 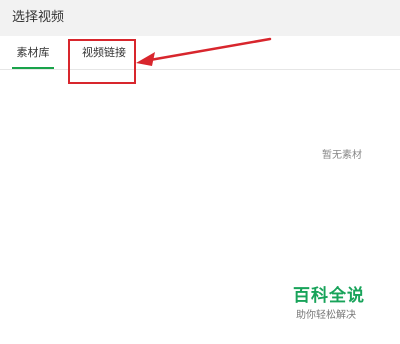 I want to click on annotation-highlight-box, so click(x=102, y=61).